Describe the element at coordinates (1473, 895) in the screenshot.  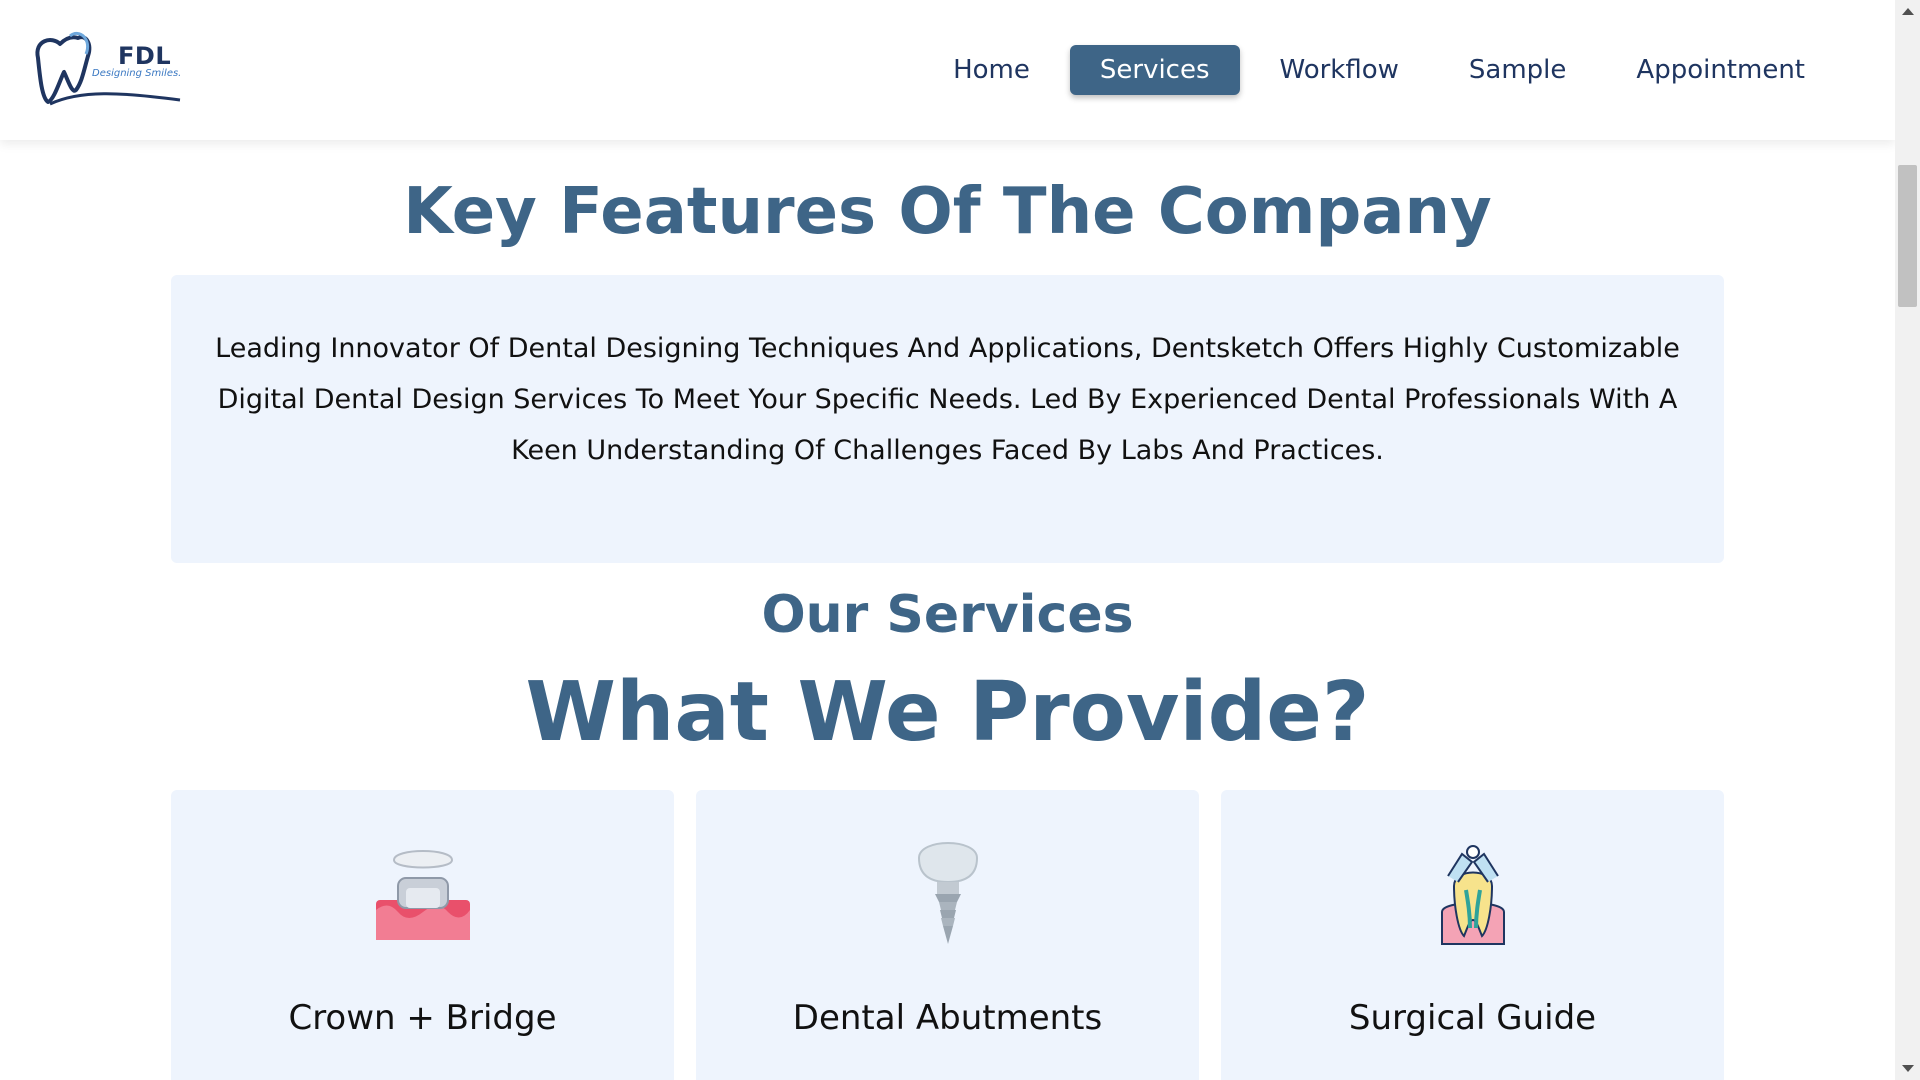
I see `surgical-guide-icon` at that location.